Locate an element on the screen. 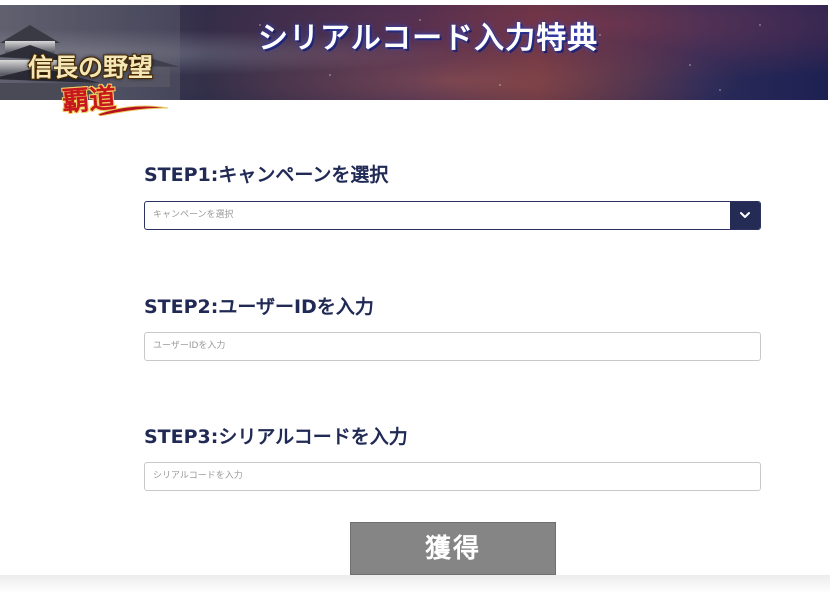  step3-heading: STEP3:シリアルコードを入力 is located at coordinates (276, 437).